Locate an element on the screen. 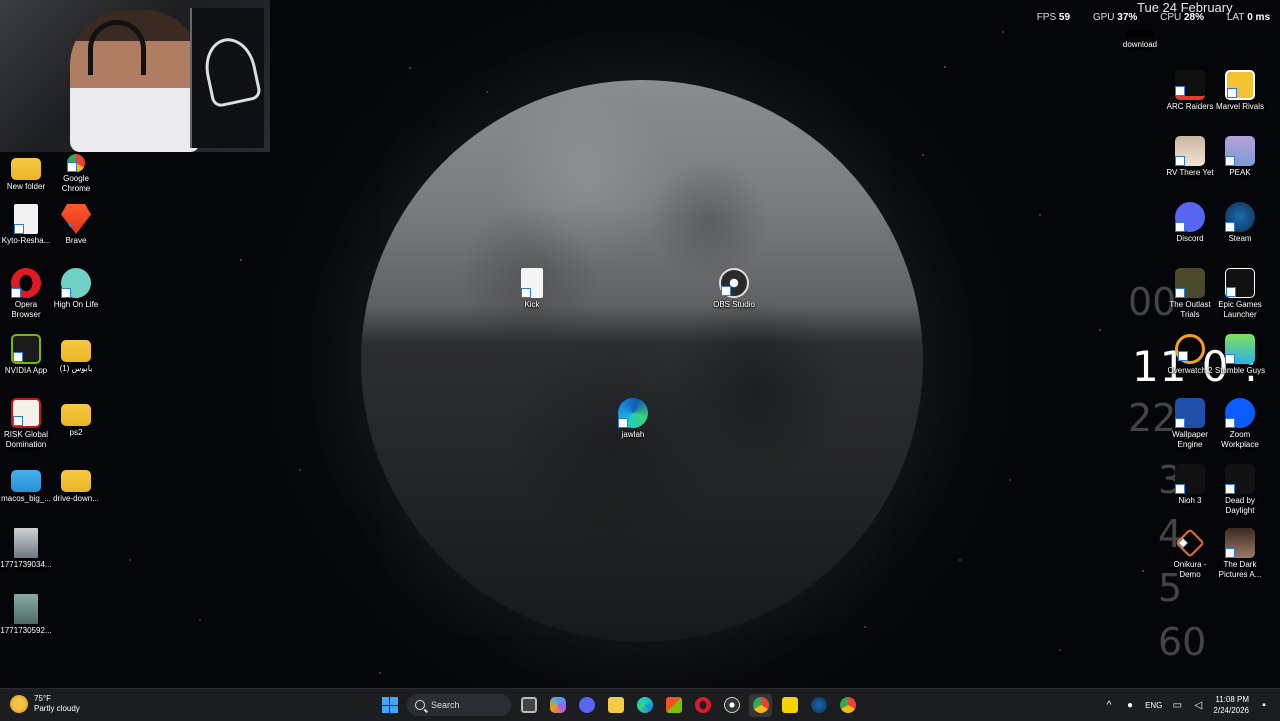 This screenshot has width=1280, height=721. taskbar-date: 2/24/2026 is located at coordinates (1231, 710).